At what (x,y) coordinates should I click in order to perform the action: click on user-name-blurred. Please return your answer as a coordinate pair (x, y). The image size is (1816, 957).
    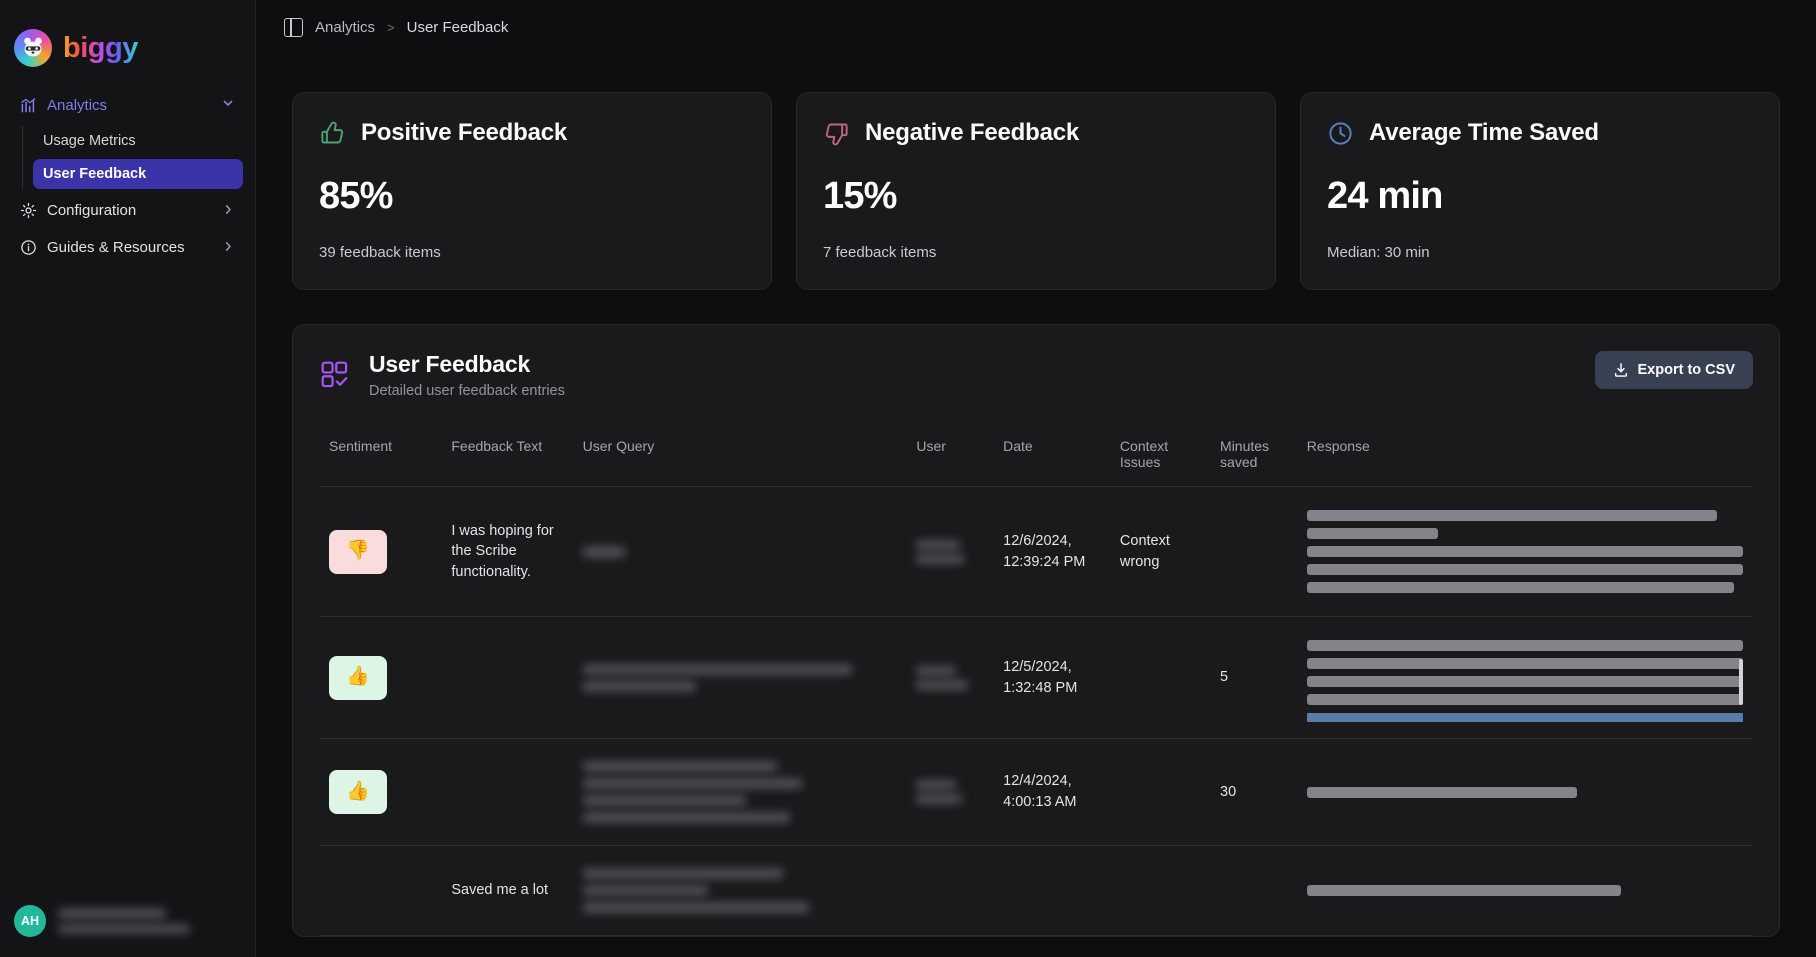
    Looking at the image, I should click on (112, 913).